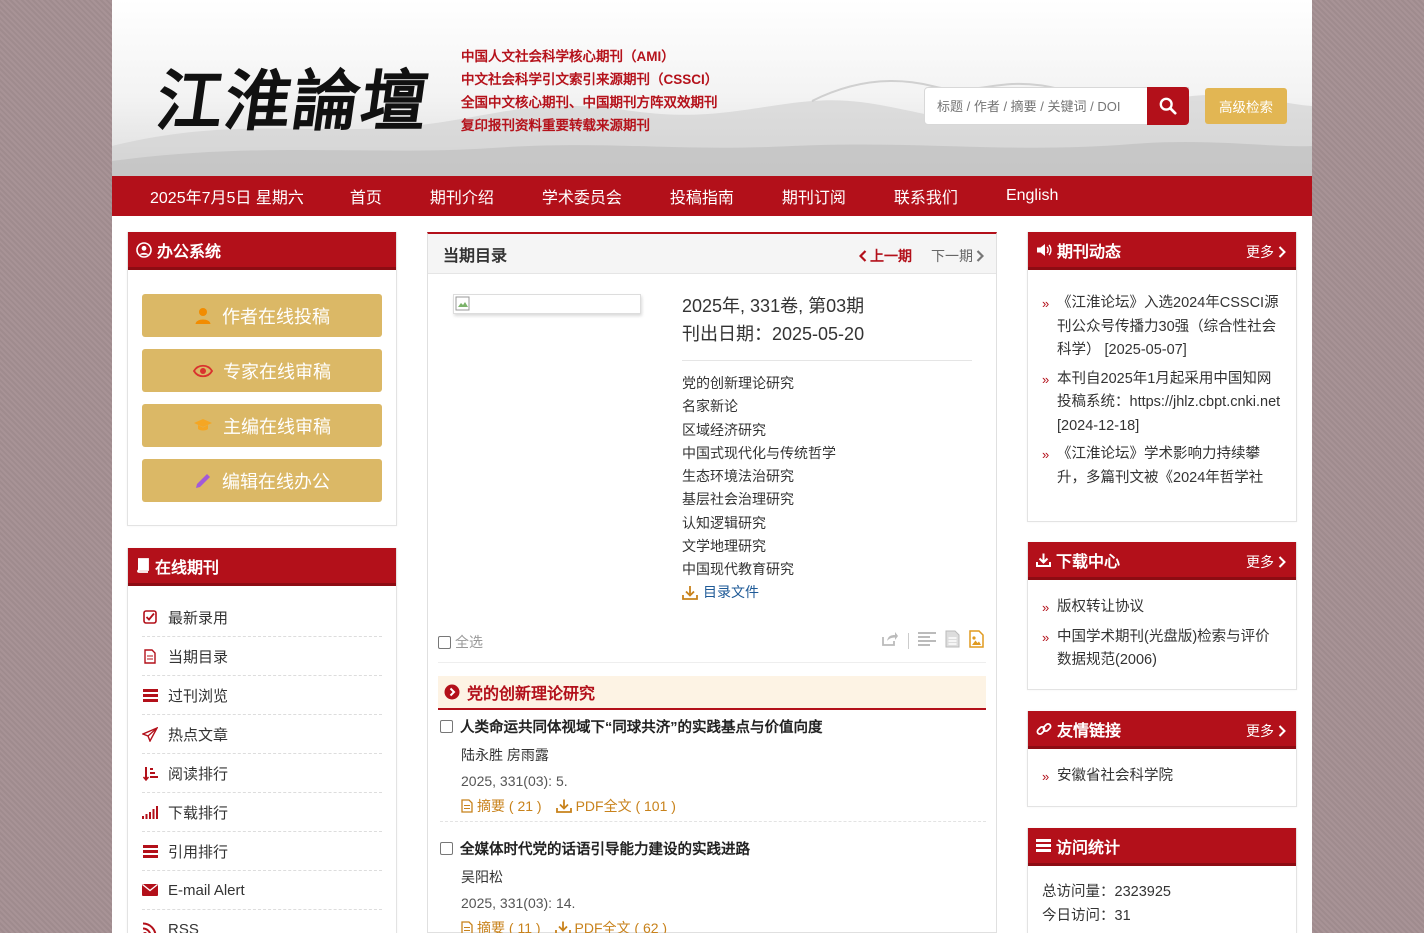 The image size is (1424, 933). What do you see at coordinates (1246, 106) in the screenshot?
I see `advanced-search-button: 高级检索` at bounding box center [1246, 106].